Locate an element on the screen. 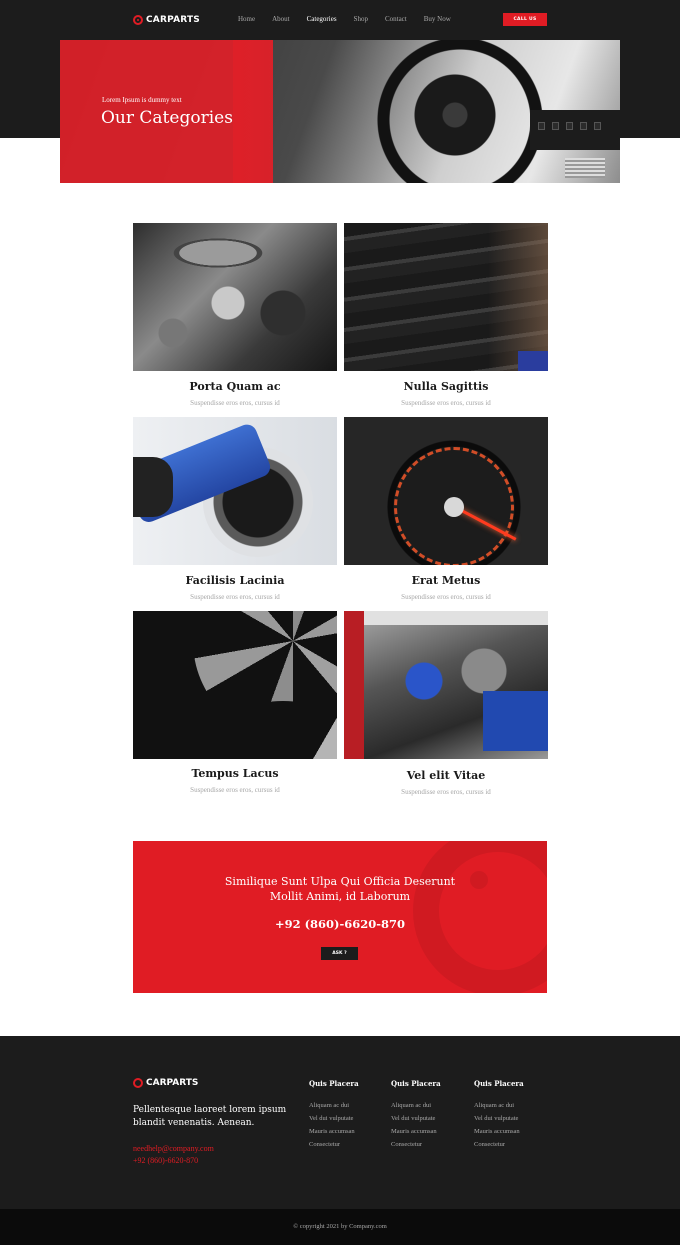 The image size is (680, 1245). cta-heading-line-2: Mollit Animi, id Laborum is located at coordinates (340, 896).